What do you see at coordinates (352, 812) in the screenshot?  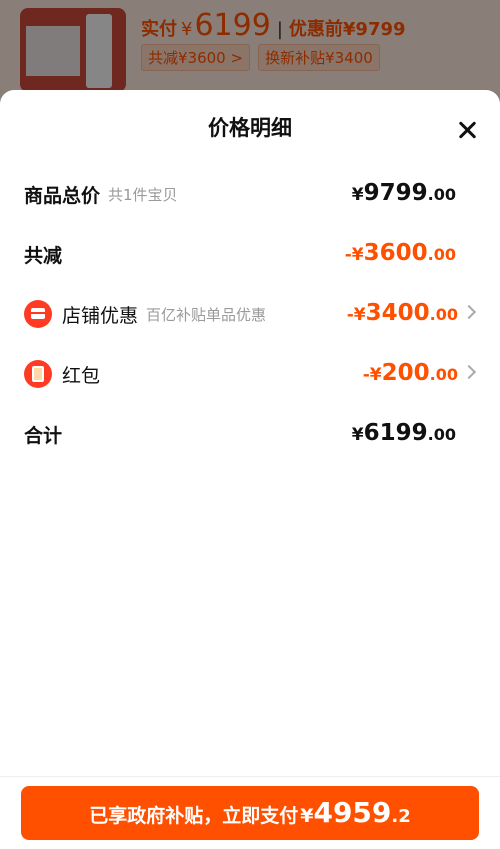 I see `pay-button-amount-integer: 4959` at bounding box center [352, 812].